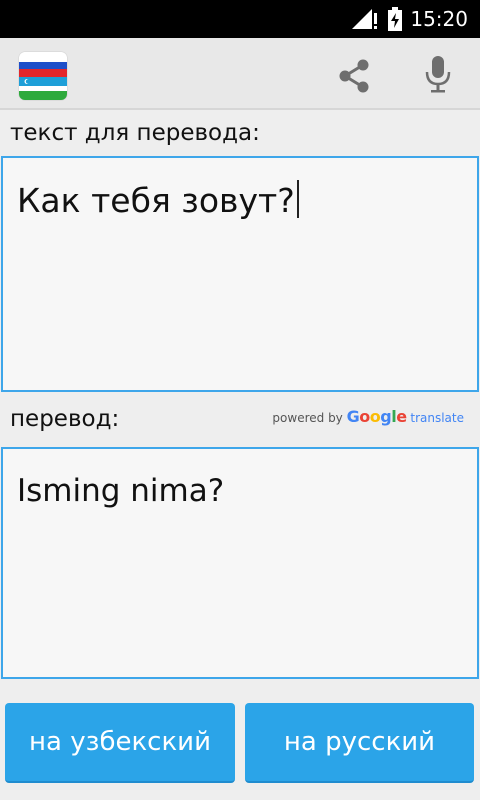 The height and width of the screenshot is (800, 480). What do you see at coordinates (439, 19) in the screenshot?
I see `status-time: 15:20` at bounding box center [439, 19].